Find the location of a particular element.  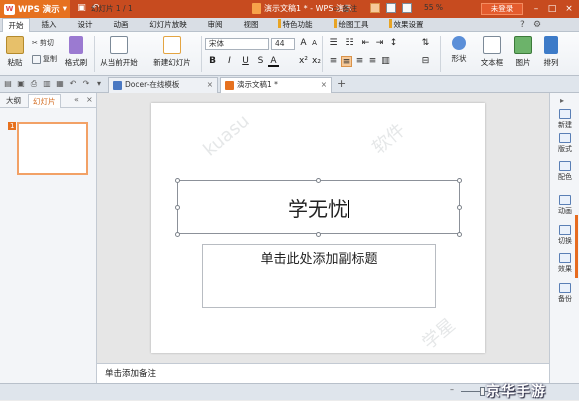

slide-count: 幻灯片 1 / 1 is located at coordinates (112, 8).